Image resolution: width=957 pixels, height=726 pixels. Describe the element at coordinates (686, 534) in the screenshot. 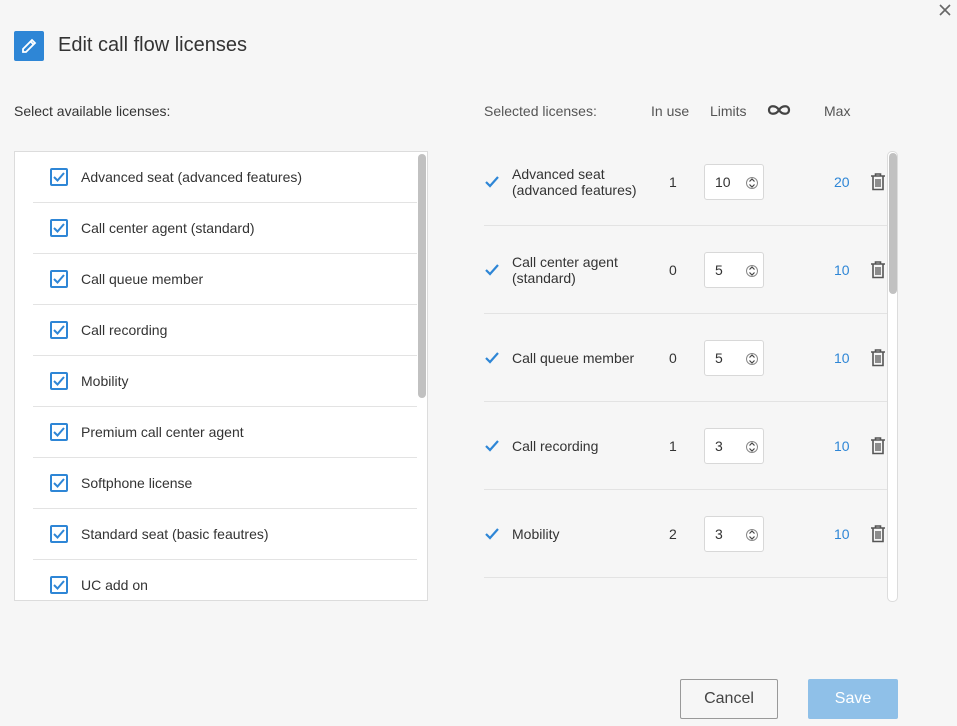

I see `selected-license-row: Mobility 2 3 10` at that location.